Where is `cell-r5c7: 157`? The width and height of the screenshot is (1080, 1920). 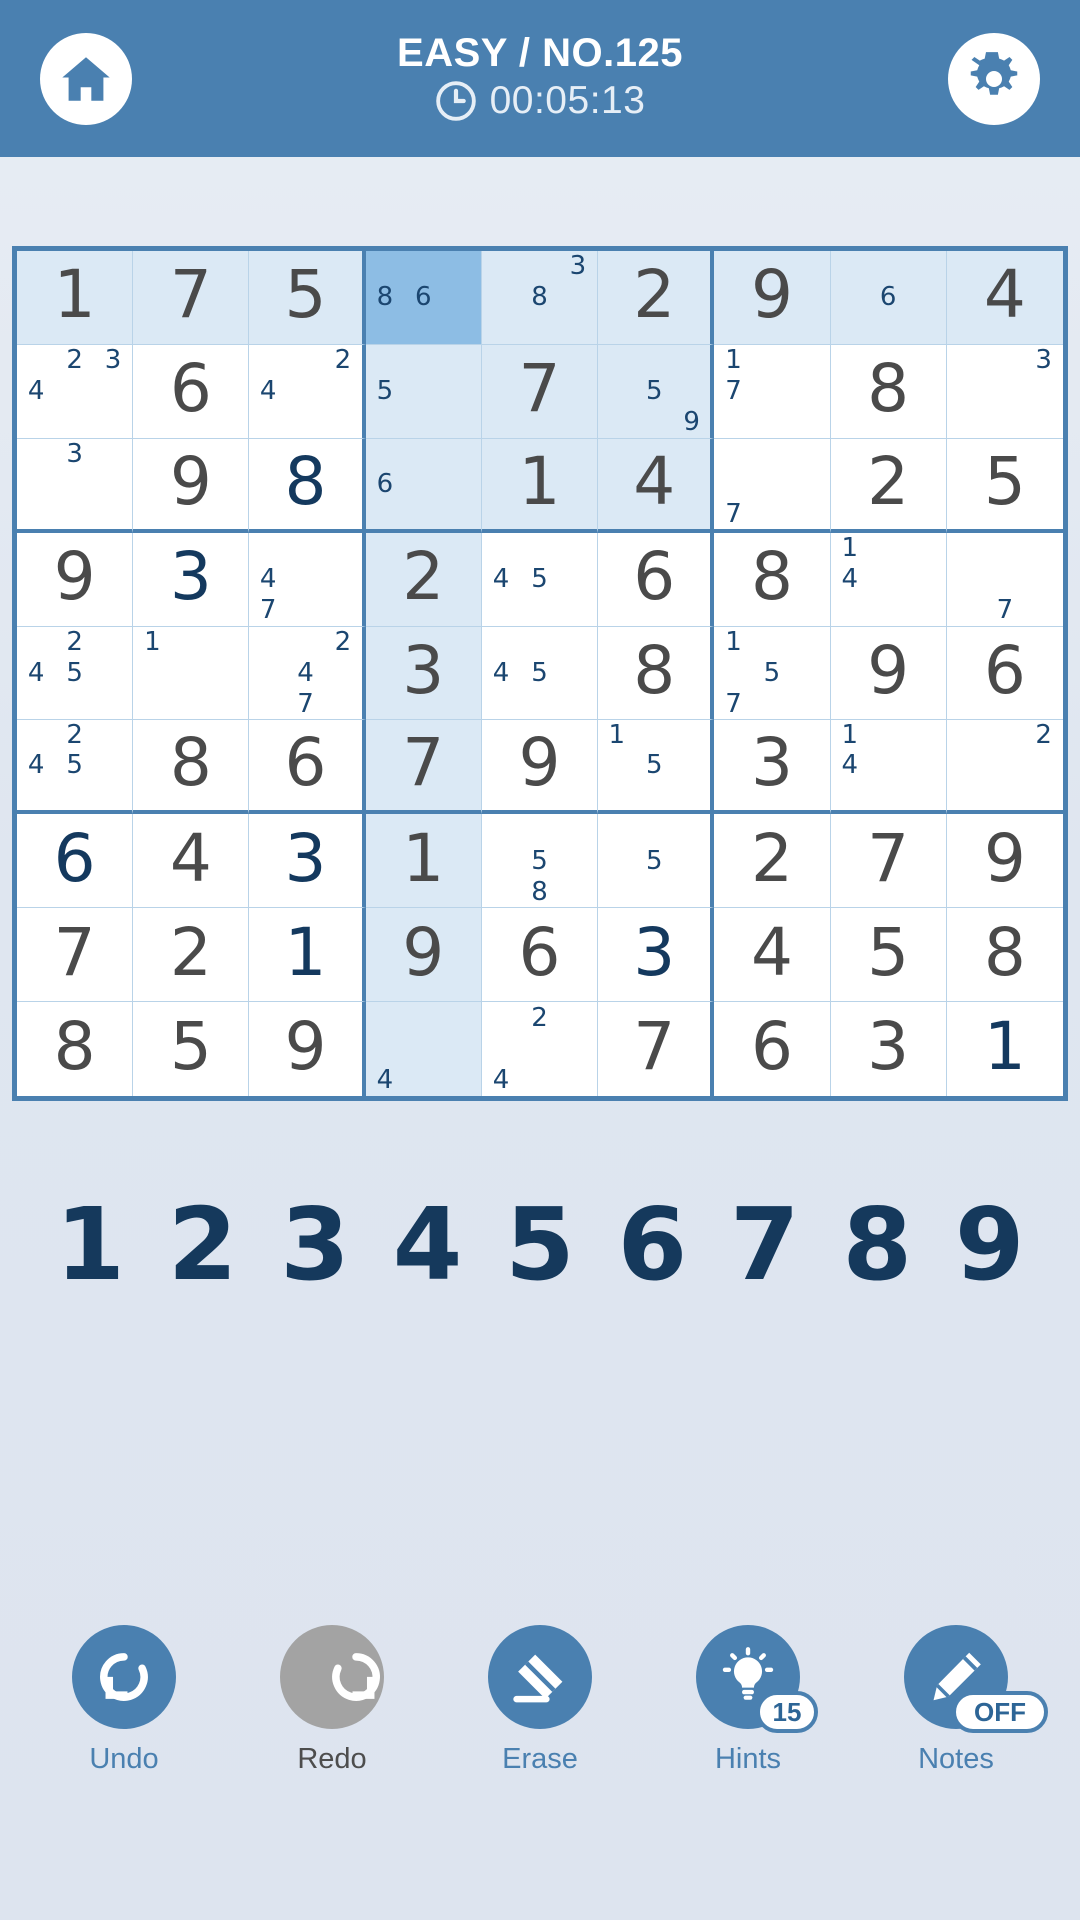
cell-r5c7: 157 is located at coordinates (772, 673).